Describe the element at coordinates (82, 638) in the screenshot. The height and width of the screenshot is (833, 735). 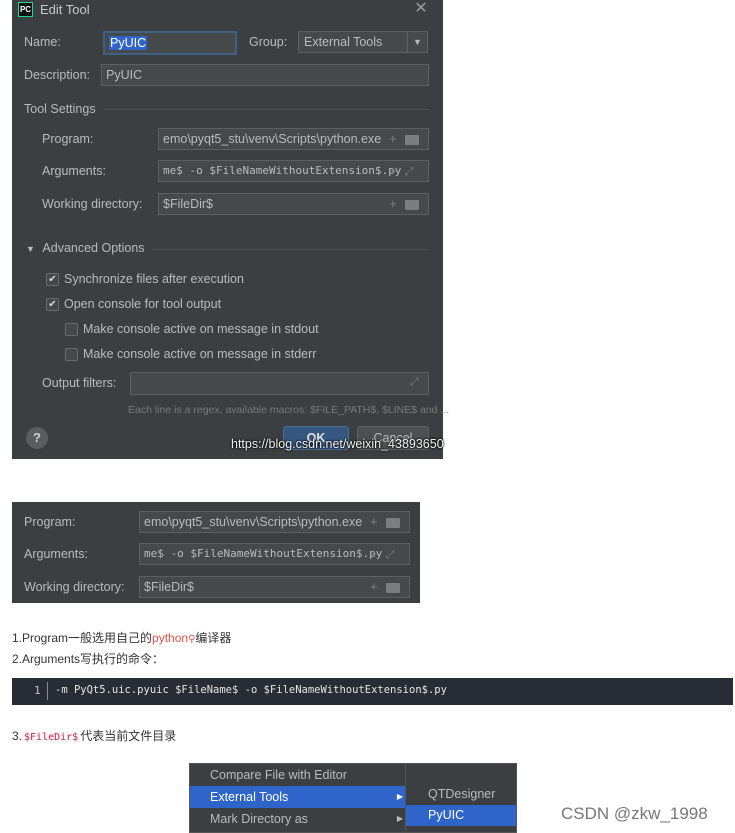
I see `article-text: 1.Program一般选用自己的` at that location.